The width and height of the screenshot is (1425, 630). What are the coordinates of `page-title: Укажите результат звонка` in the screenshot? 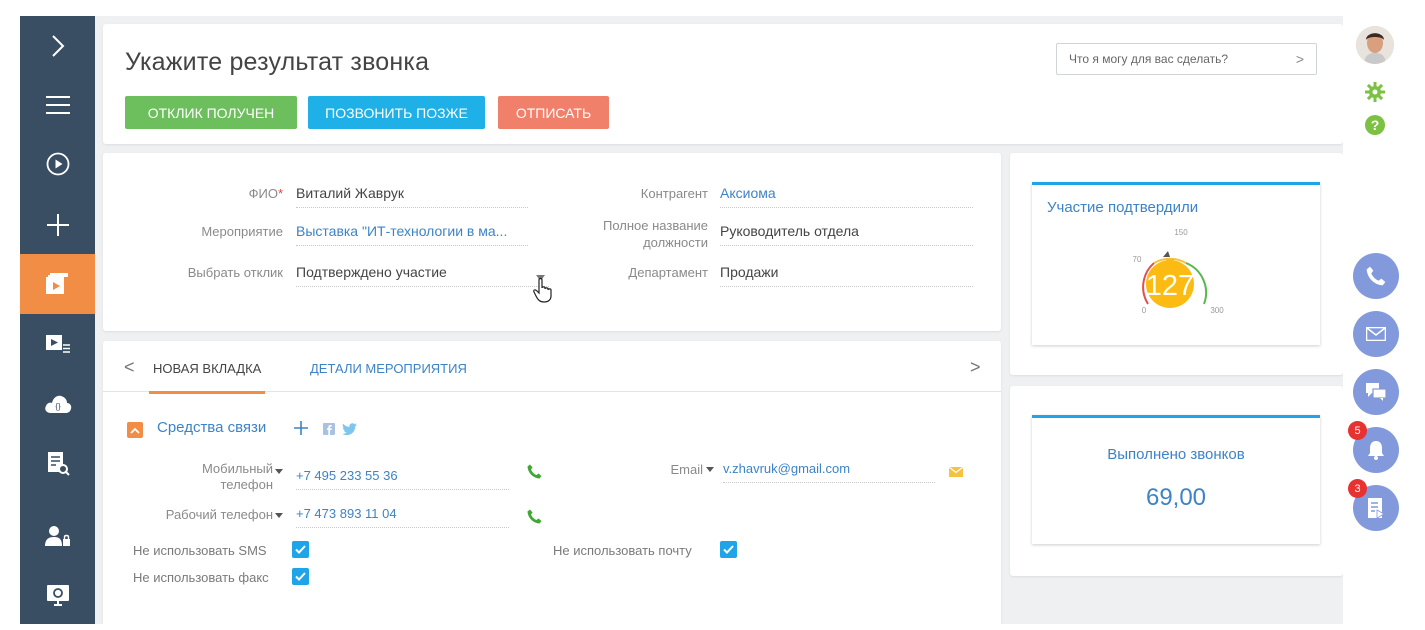 It's located at (277, 62).